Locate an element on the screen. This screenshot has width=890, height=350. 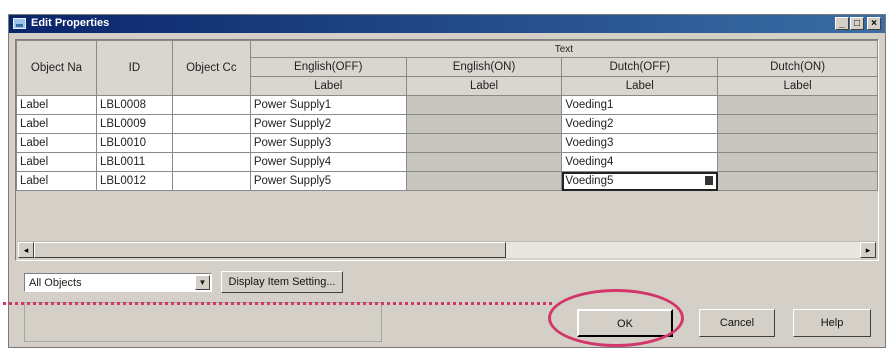
options-groupbox is located at coordinates (203, 322).